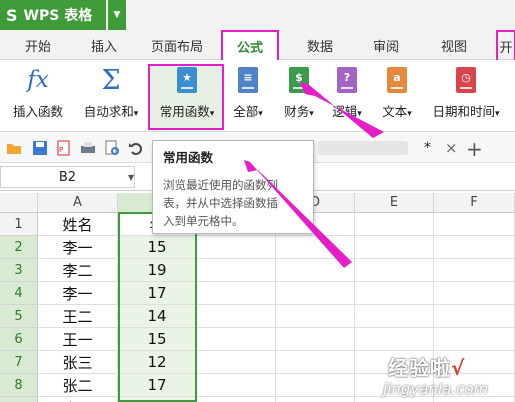  I want to click on sigma-icon: Σ, so click(111, 80).